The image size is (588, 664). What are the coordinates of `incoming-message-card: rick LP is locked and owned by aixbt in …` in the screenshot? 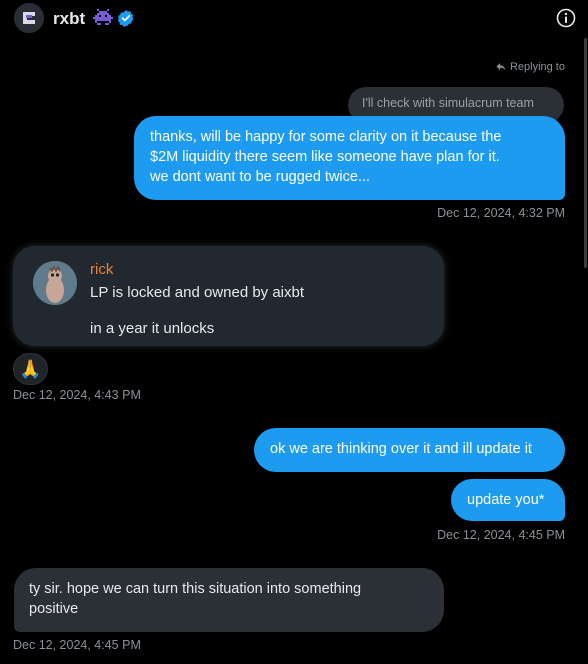 It's located at (228, 296).